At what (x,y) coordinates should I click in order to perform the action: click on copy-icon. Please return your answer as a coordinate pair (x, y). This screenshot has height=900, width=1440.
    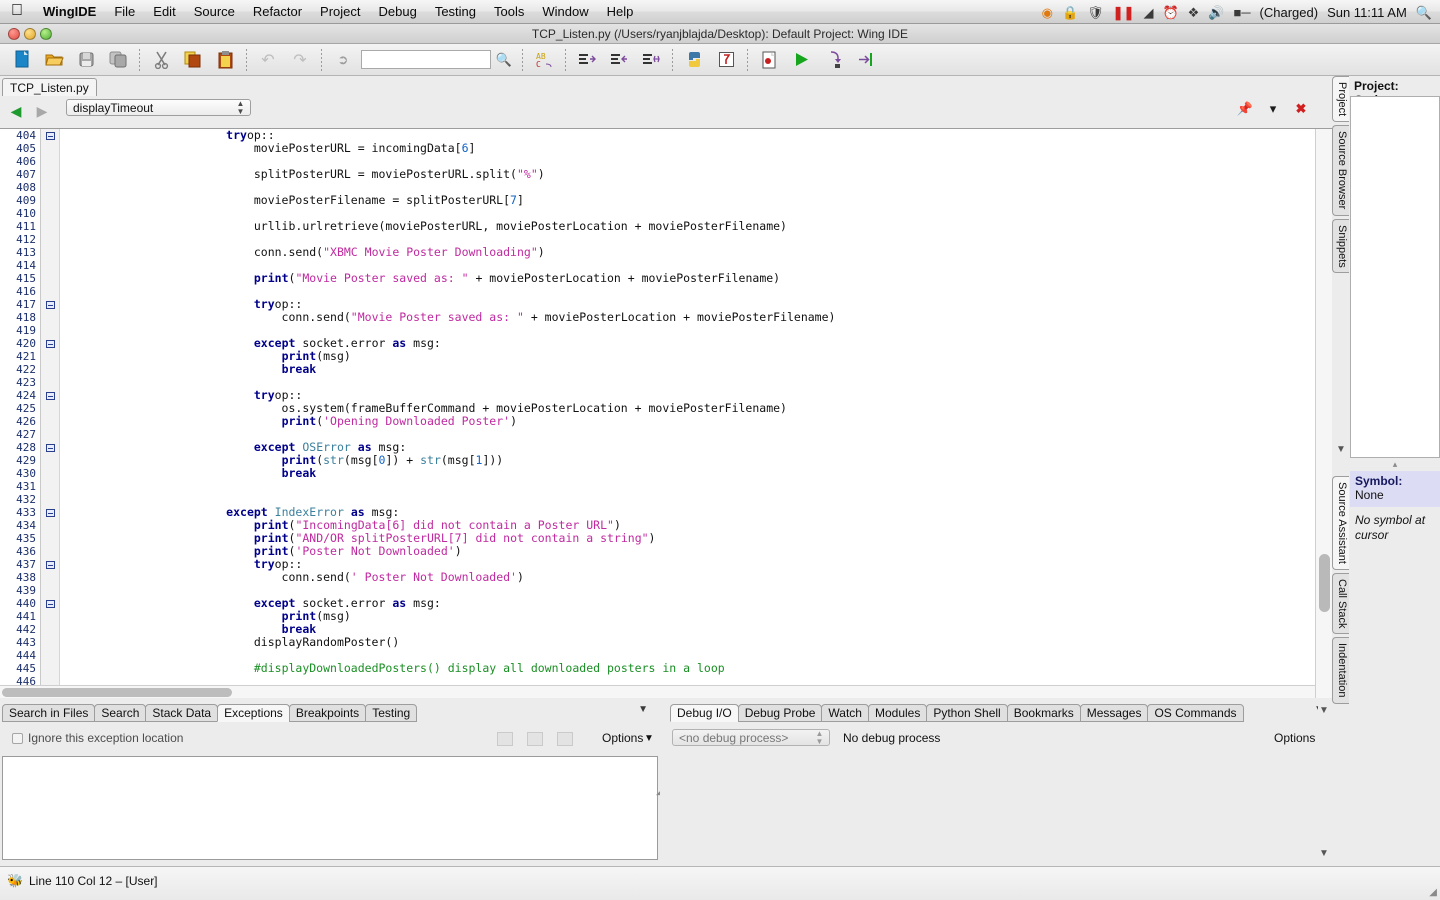
    Looking at the image, I should click on (193, 60).